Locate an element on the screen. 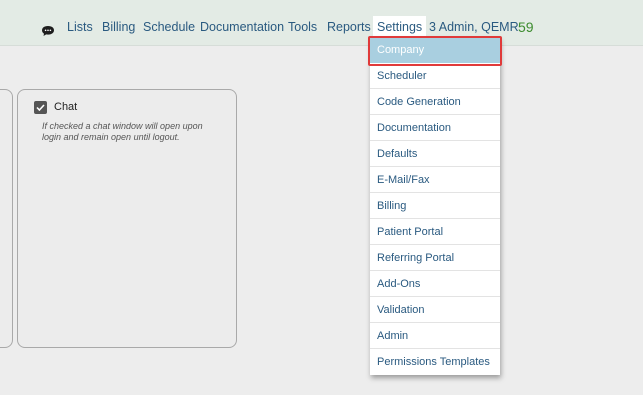 The width and height of the screenshot is (643, 395). menu-item-billing: Billing is located at coordinates (435, 206).